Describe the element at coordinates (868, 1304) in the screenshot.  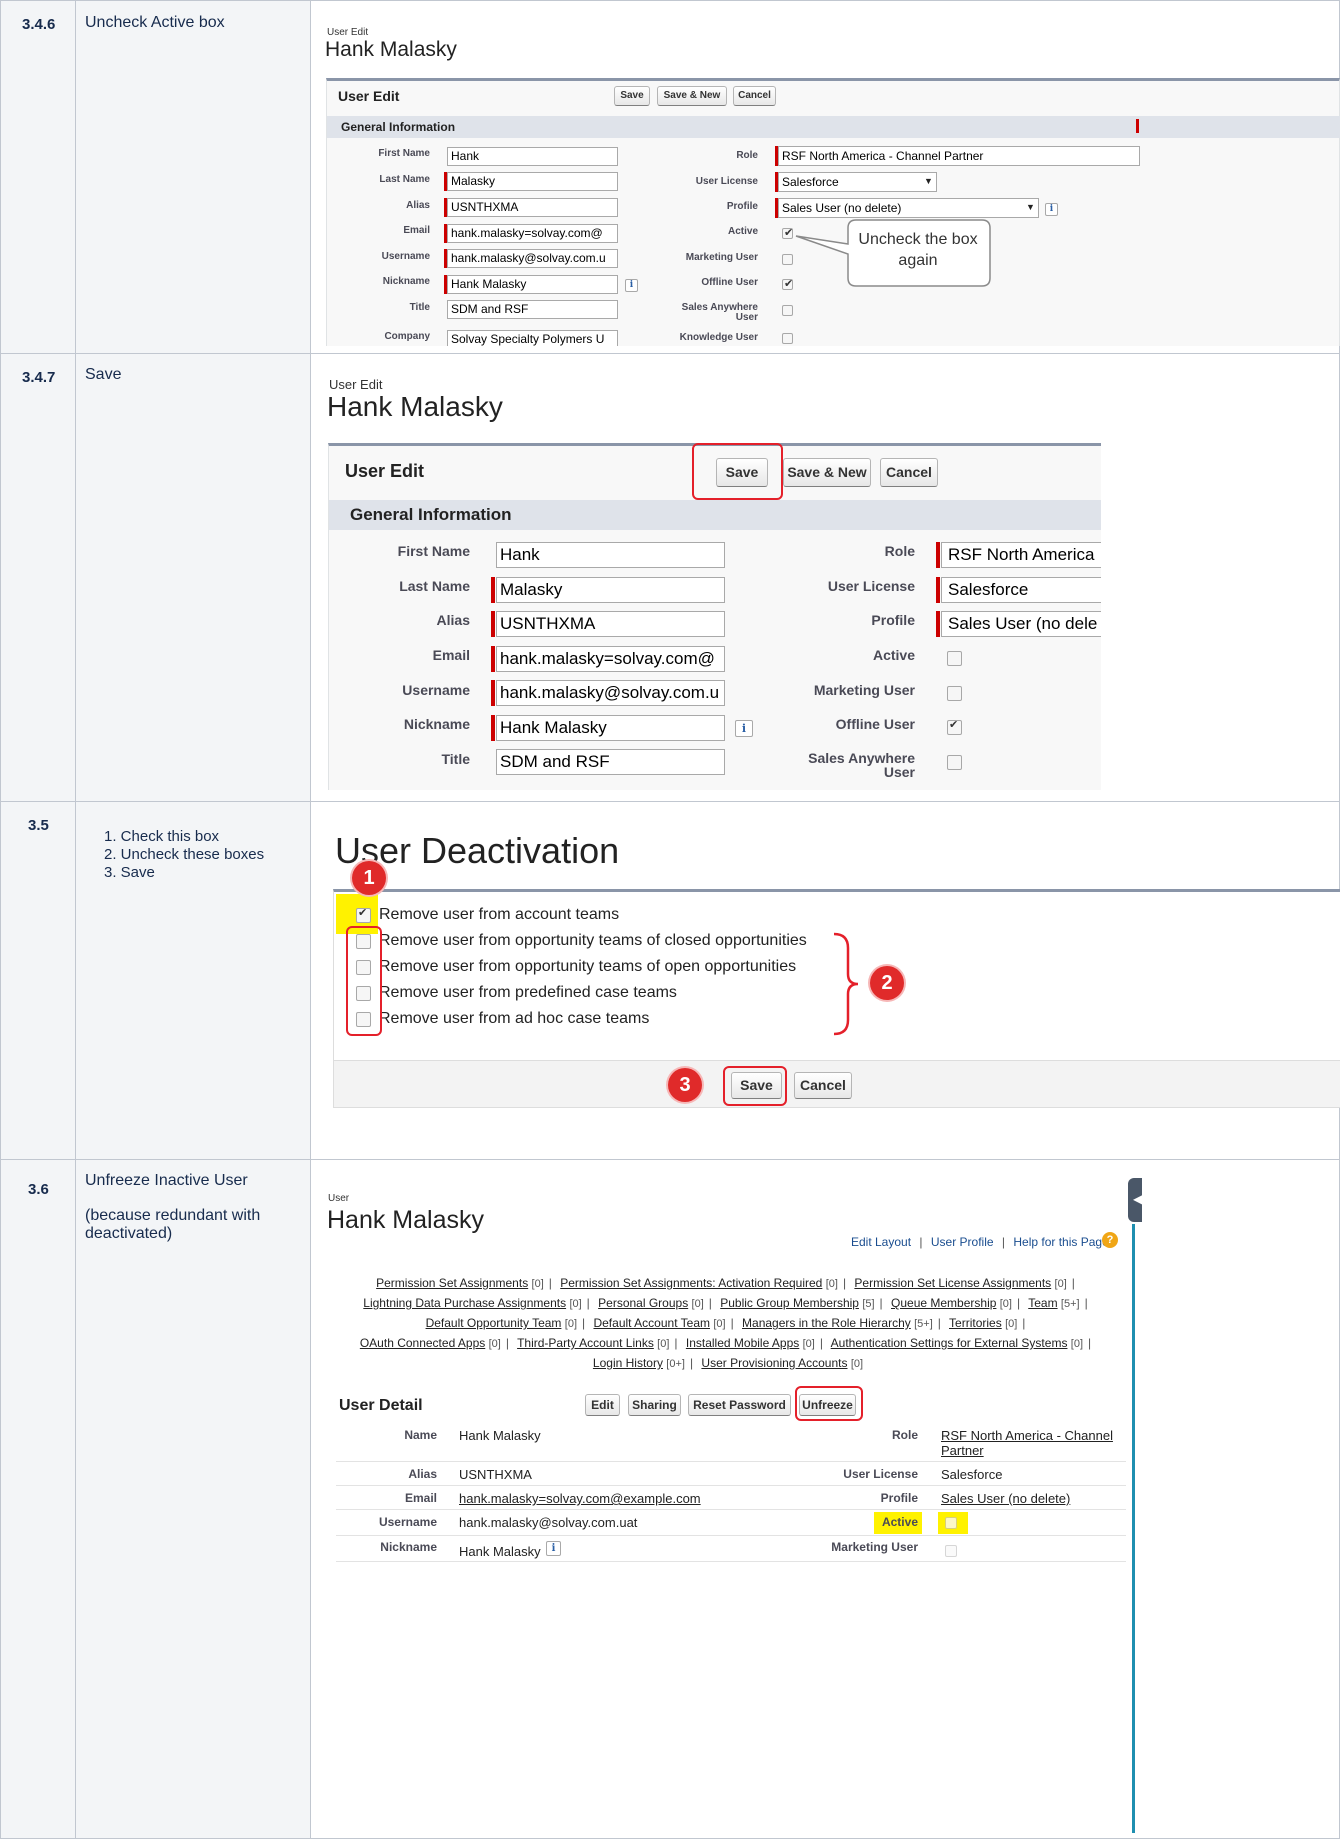
I see `related-count: [5]` at that location.